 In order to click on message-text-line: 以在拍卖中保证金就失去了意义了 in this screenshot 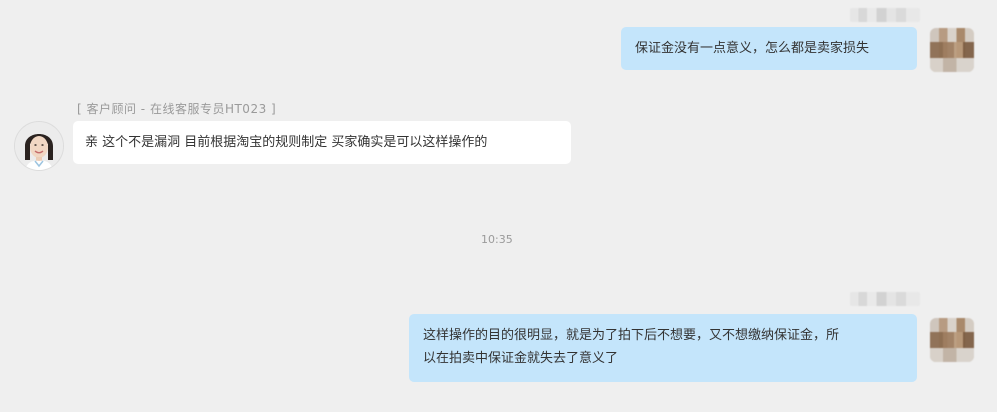, I will do `click(521, 358)`.